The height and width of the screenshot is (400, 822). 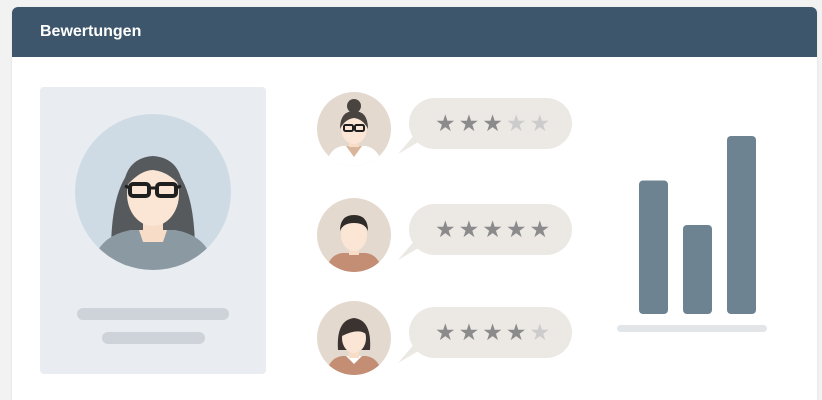 What do you see at coordinates (692, 328) in the screenshot?
I see `chart-baseline` at bounding box center [692, 328].